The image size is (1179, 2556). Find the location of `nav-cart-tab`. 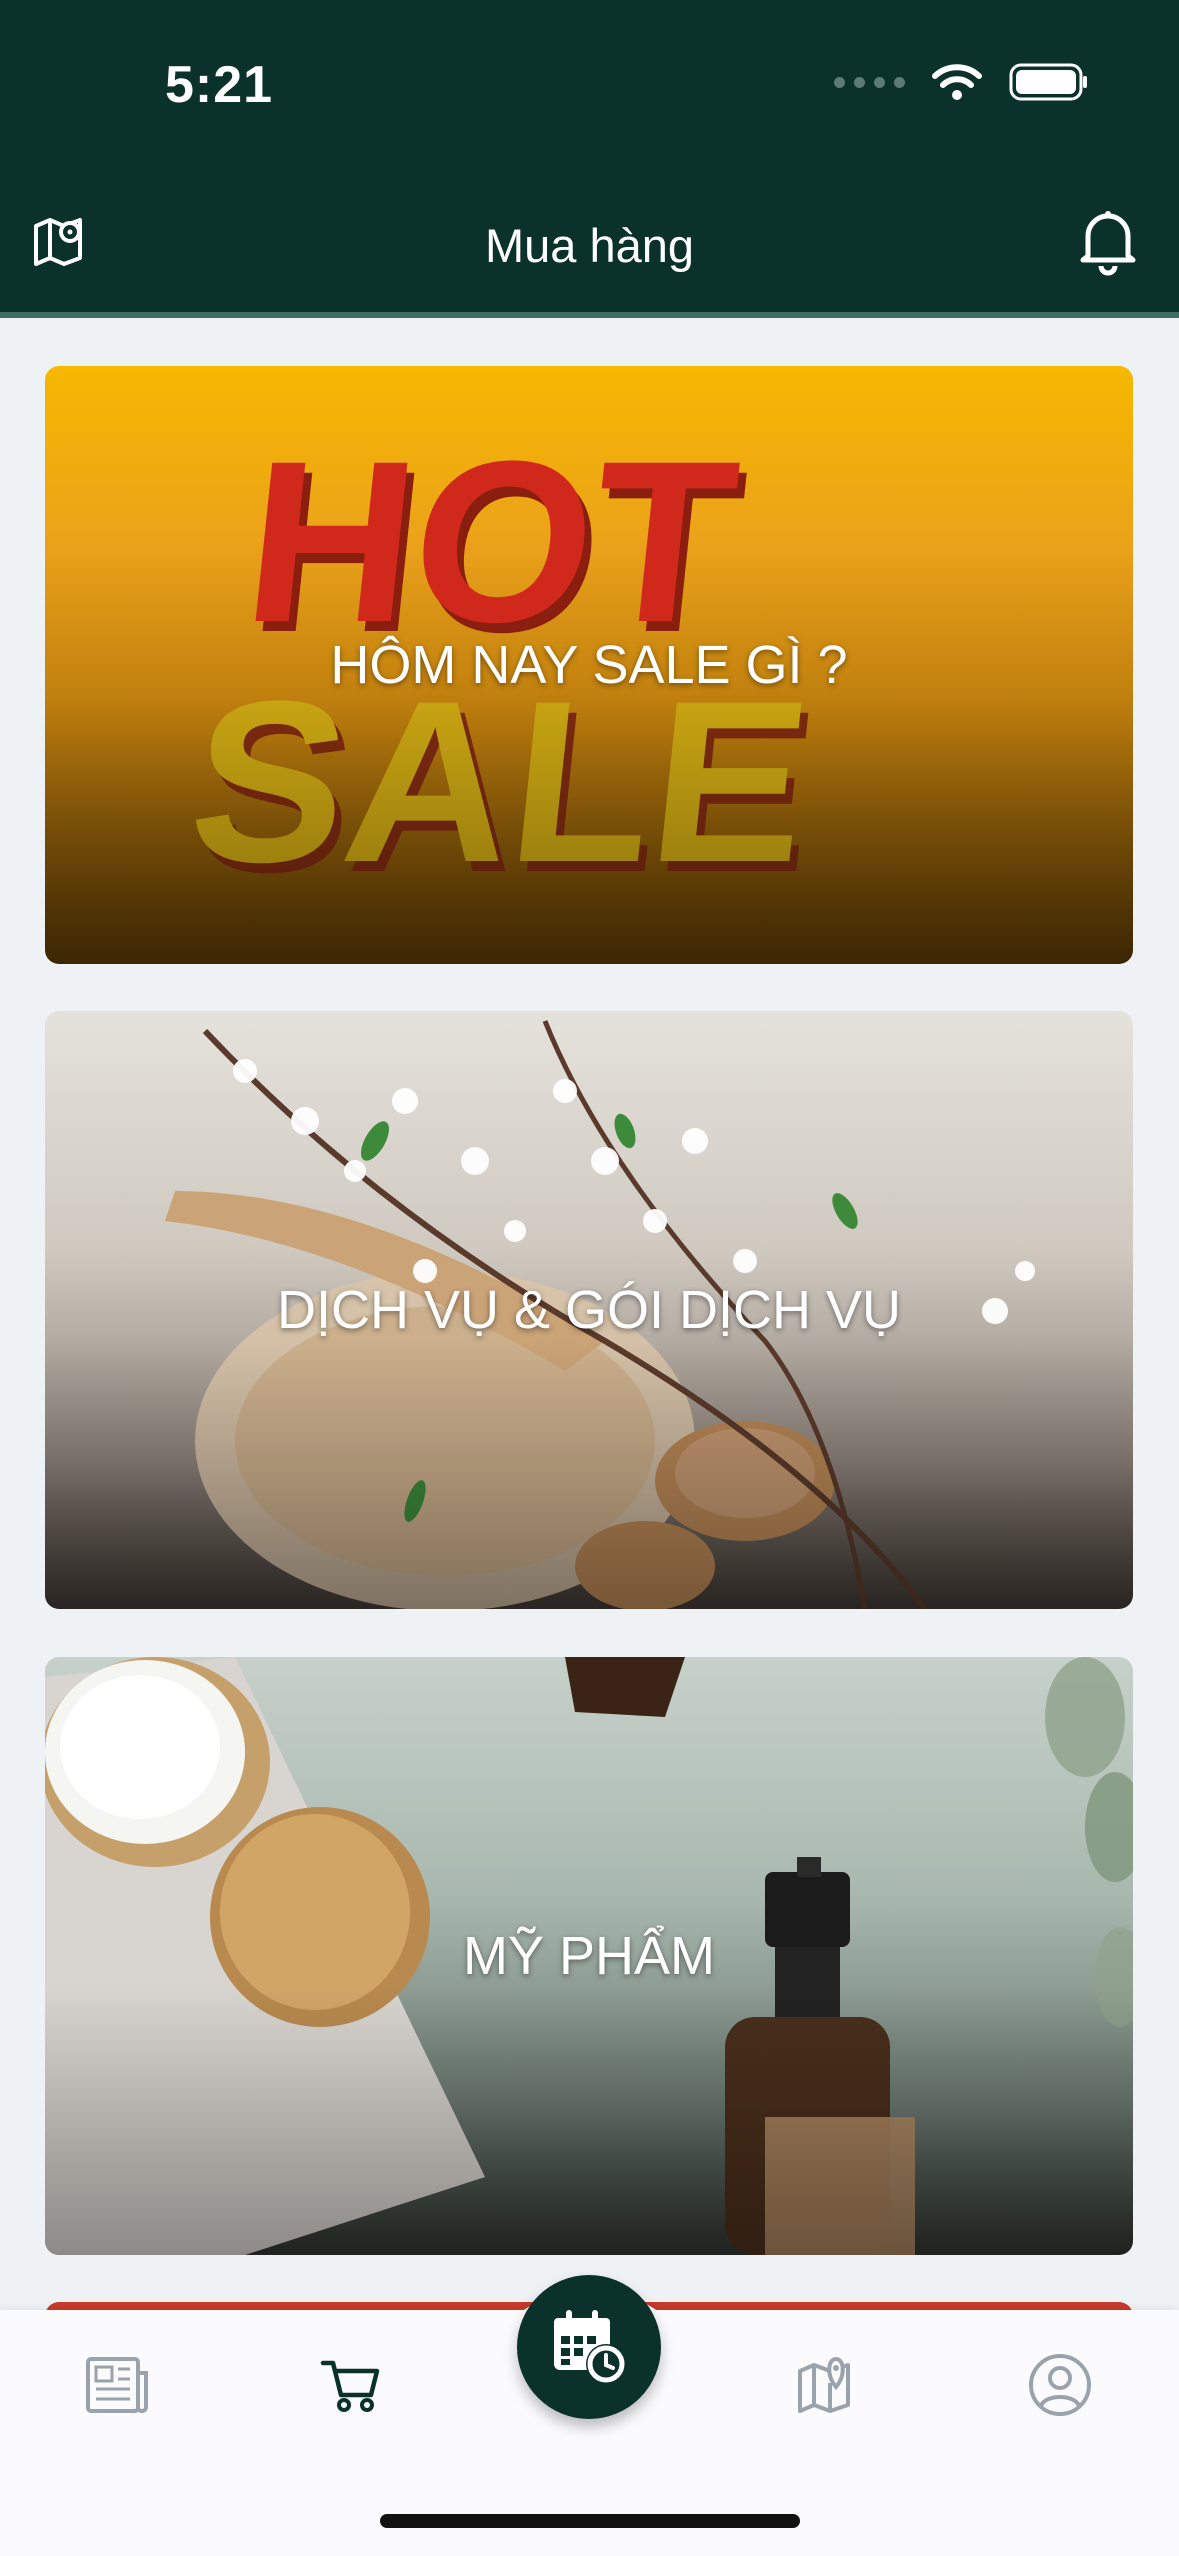

nav-cart-tab is located at coordinates (351, 2385).